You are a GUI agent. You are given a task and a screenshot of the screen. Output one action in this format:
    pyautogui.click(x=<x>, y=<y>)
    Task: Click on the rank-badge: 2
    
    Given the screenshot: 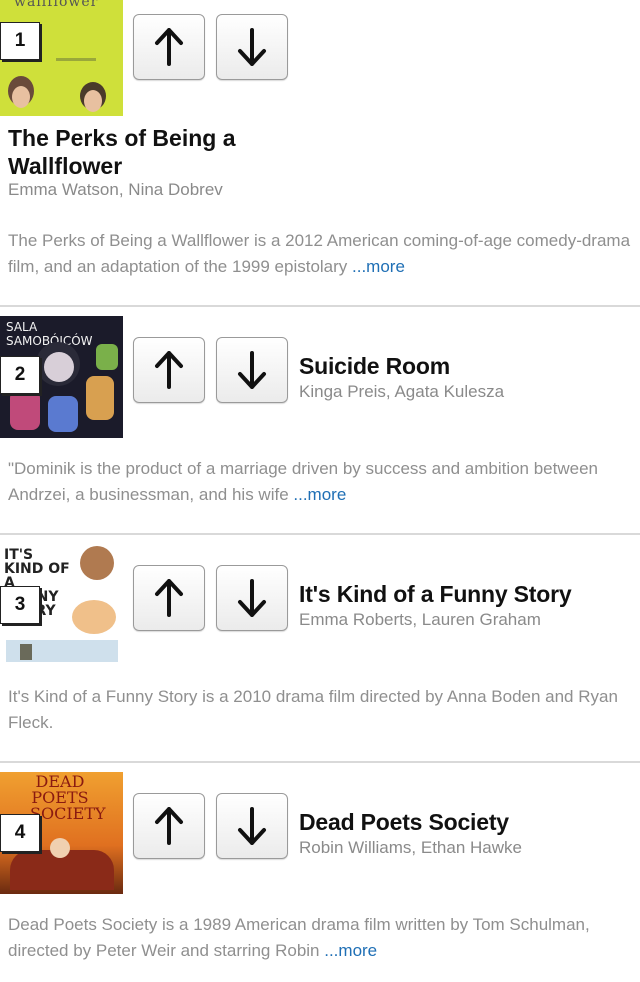 What is the action you would take?
    pyautogui.click(x=20, y=375)
    